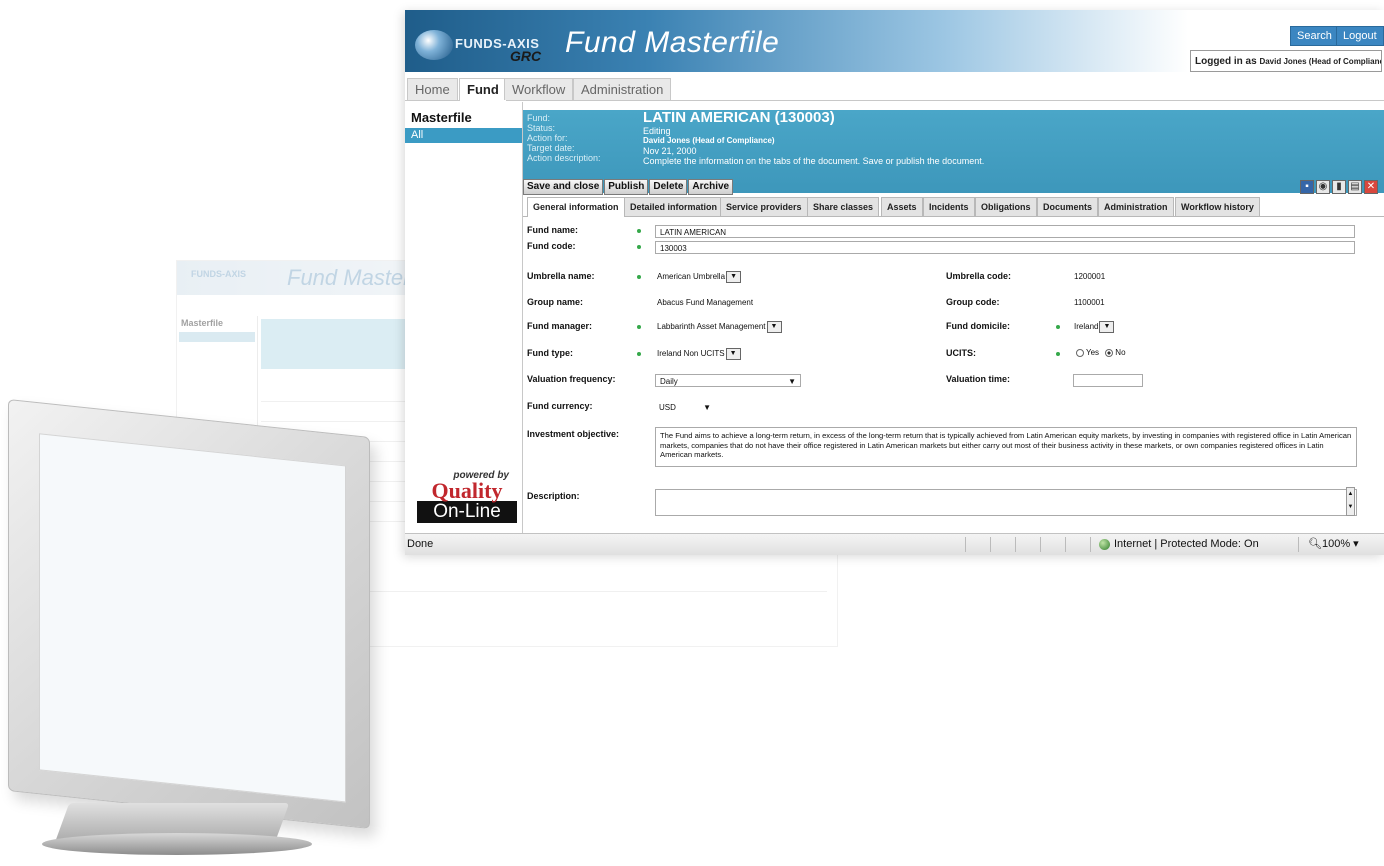 Image resolution: width=1384 pixels, height=866 pixels. What do you see at coordinates (709, 140) in the screenshot?
I see `record-action-for: David Jones (Head of Compliance)` at bounding box center [709, 140].